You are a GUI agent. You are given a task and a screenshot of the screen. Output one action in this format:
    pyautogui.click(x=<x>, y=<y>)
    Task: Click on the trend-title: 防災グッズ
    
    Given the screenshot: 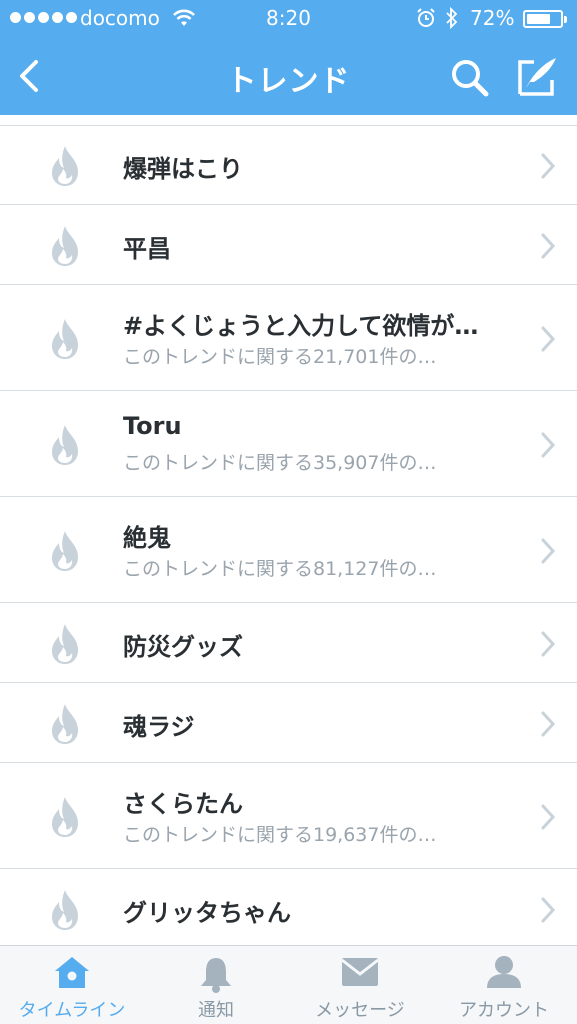 What is the action you would take?
    pyautogui.click(x=183, y=647)
    